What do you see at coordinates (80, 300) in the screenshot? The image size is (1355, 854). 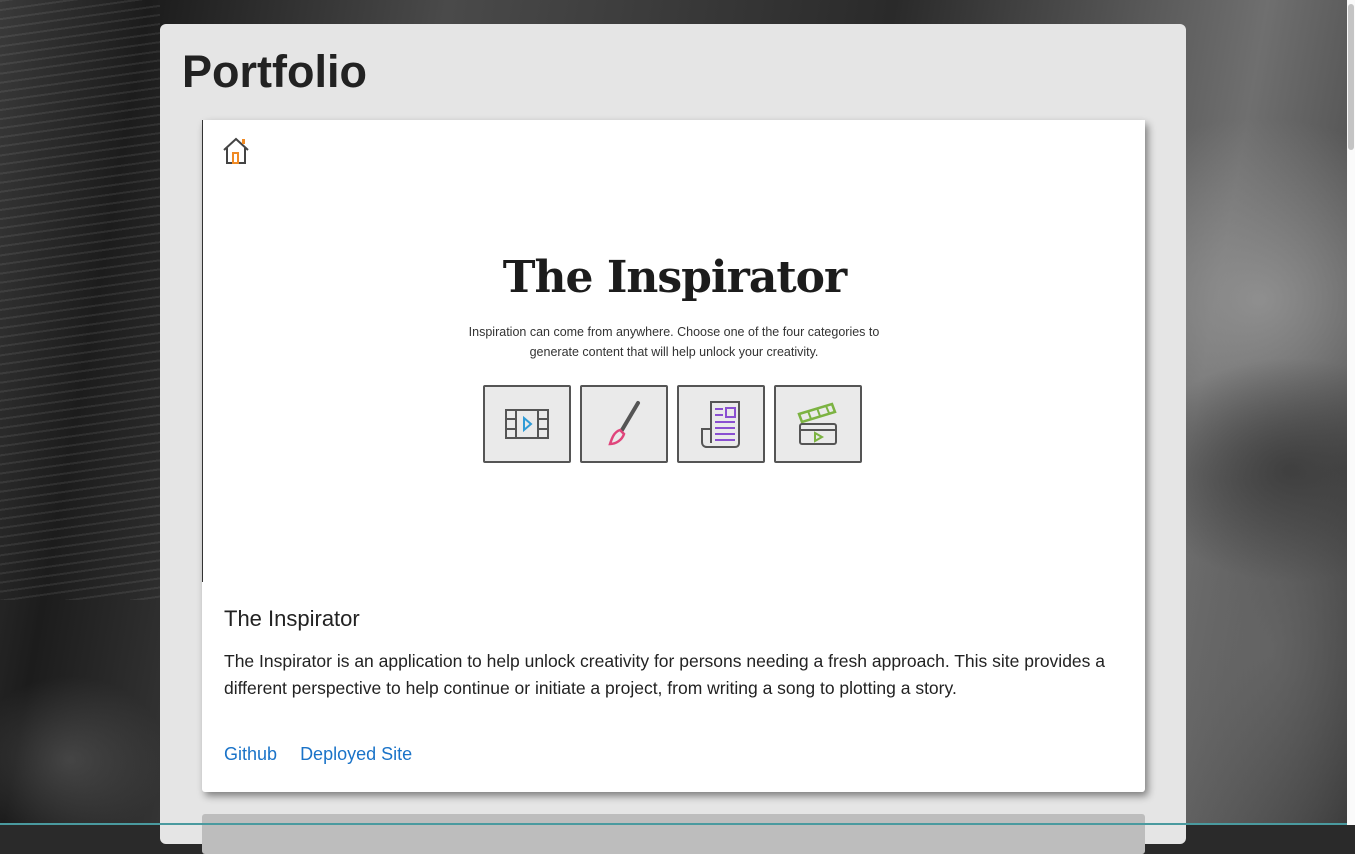 I see `background-code-texture` at bounding box center [80, 300].